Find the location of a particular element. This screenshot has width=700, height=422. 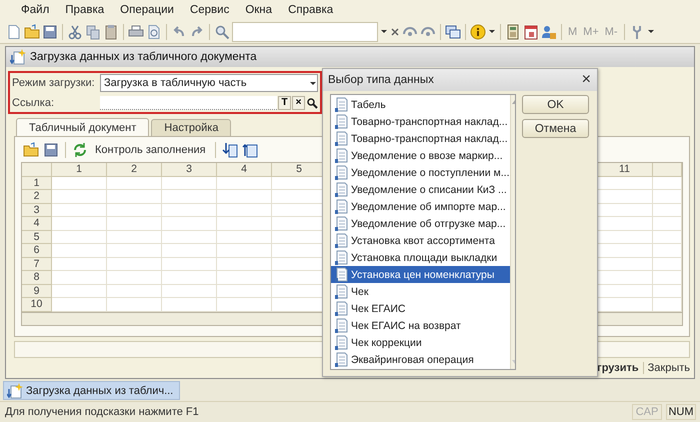

status-hint: Для получения подсказки нажмите F1 is located at coordinates (102, 412).